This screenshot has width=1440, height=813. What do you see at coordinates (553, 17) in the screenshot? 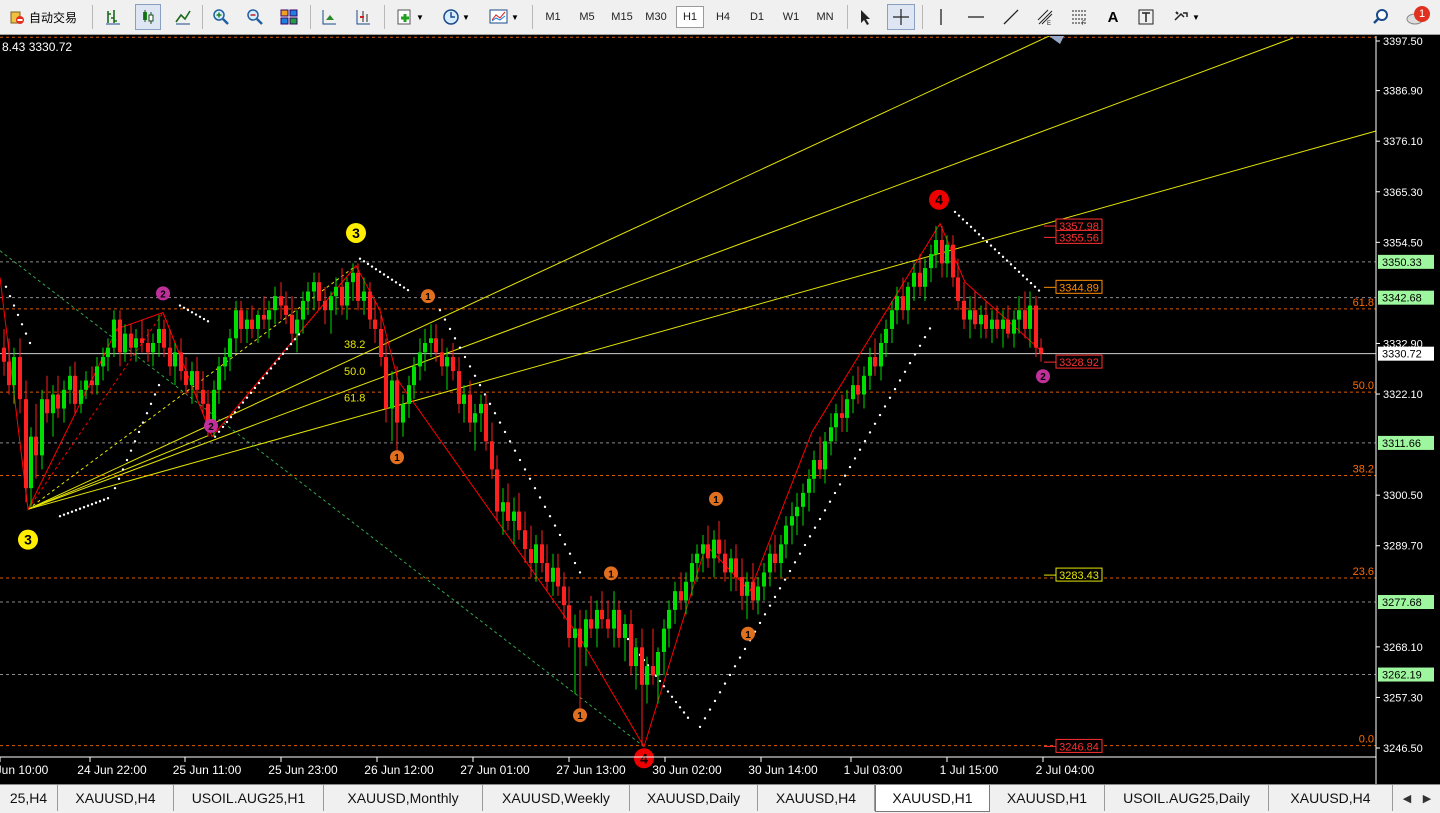
I see `timeframe-m1: M1` at bounding box center [553, 17].